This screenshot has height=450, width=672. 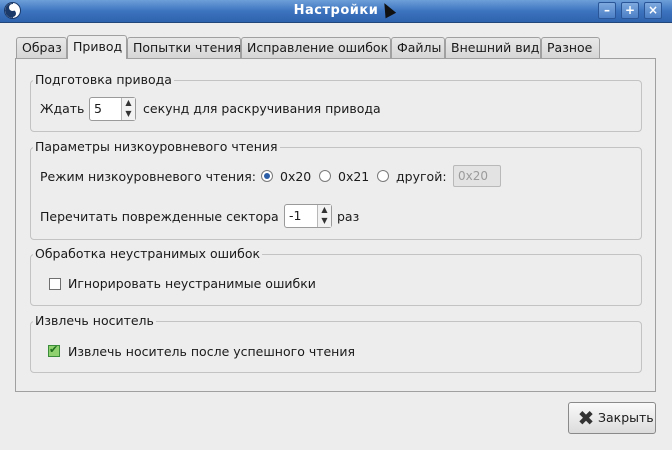 I want to click on radio-0x20-label: 0x20, so click(x=295, y=176).